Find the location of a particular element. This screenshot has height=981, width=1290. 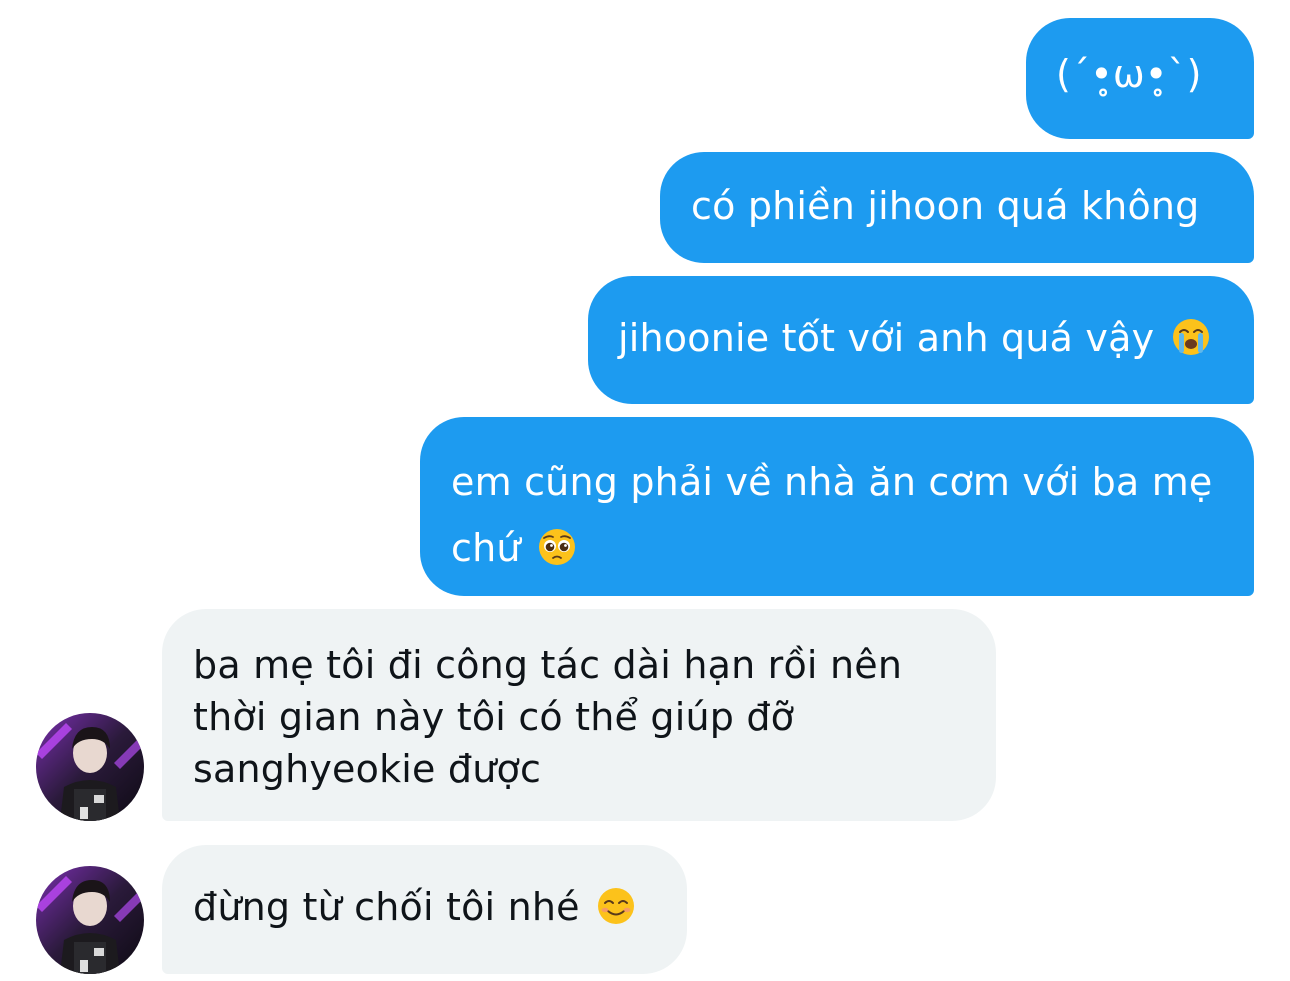

received-message-bubble: đừng từ chối tôi nhé is located at coordinates (424, 909).